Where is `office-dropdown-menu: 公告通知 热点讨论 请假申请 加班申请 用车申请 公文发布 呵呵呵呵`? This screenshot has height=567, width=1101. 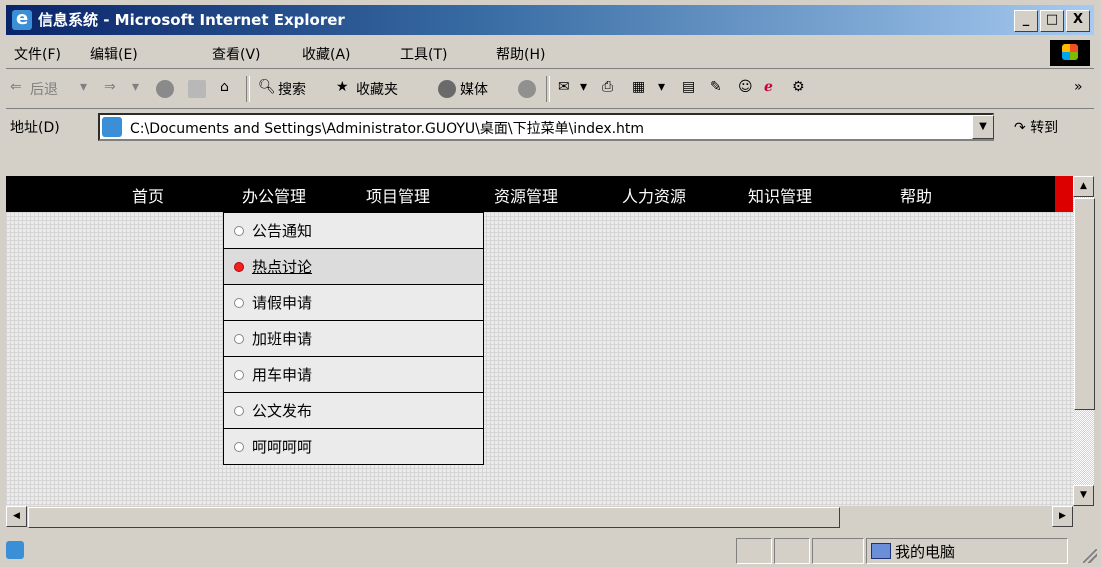 office-dropdown-menu: 公告通知 热点讨论 请假申请 加班申请 用车申请 公文发布 呵呵呵呵 is located at coordinates (353, 338).